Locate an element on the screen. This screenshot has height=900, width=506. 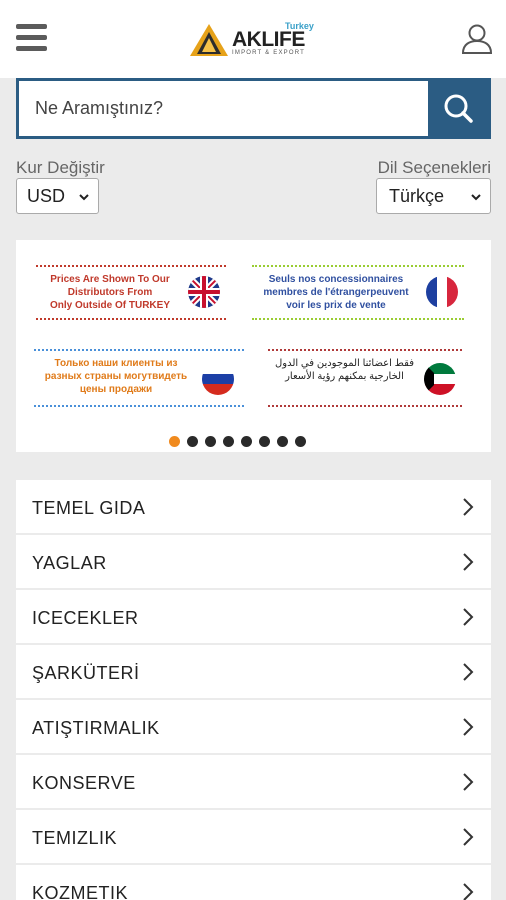
currency-value: USD is located at coordinates (46, 196).